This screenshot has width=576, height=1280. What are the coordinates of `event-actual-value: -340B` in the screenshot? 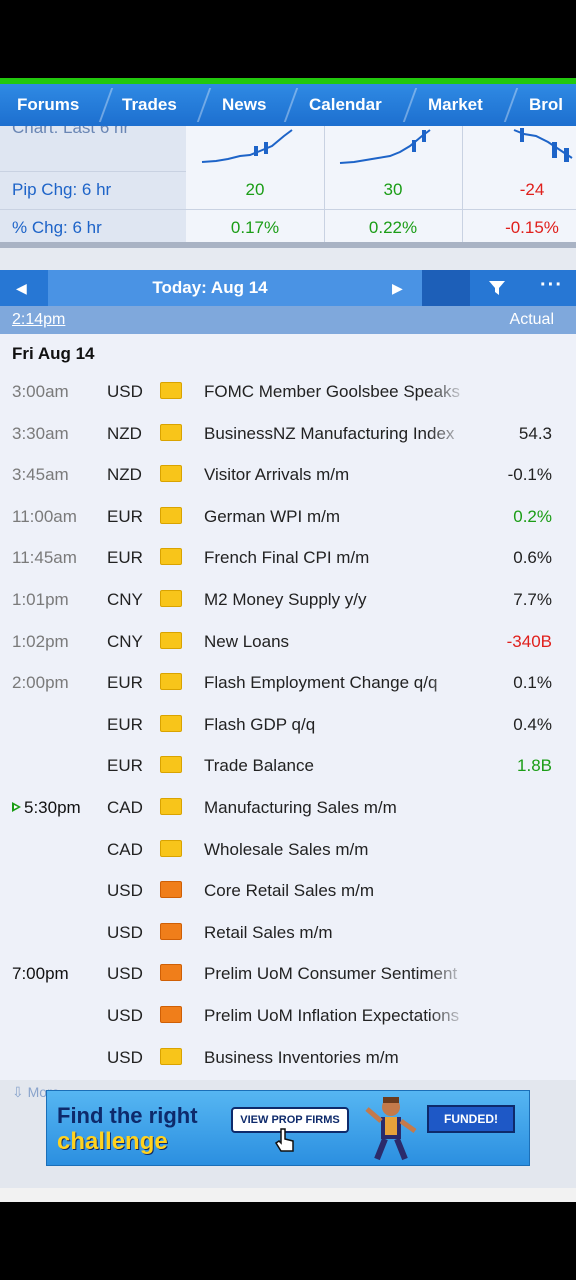 It's located at (529, 641).